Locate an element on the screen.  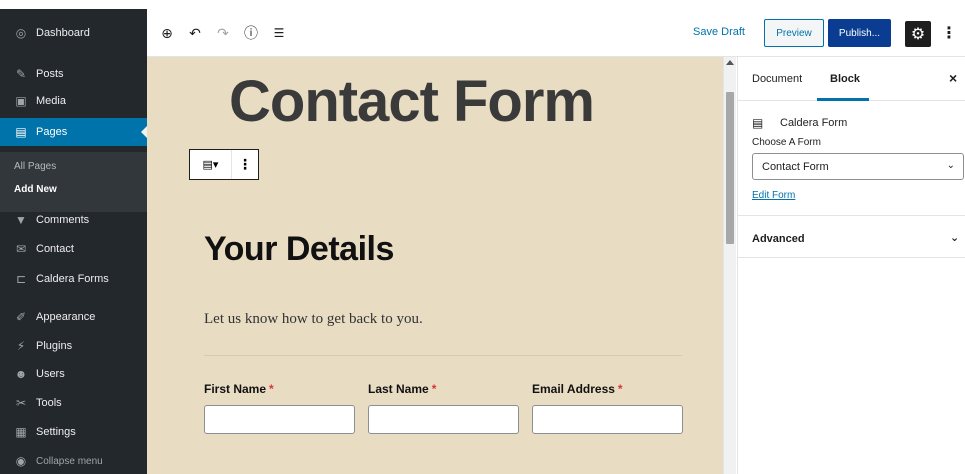
choose-form-label: Choose A Form is located at coordinates (786, 142).